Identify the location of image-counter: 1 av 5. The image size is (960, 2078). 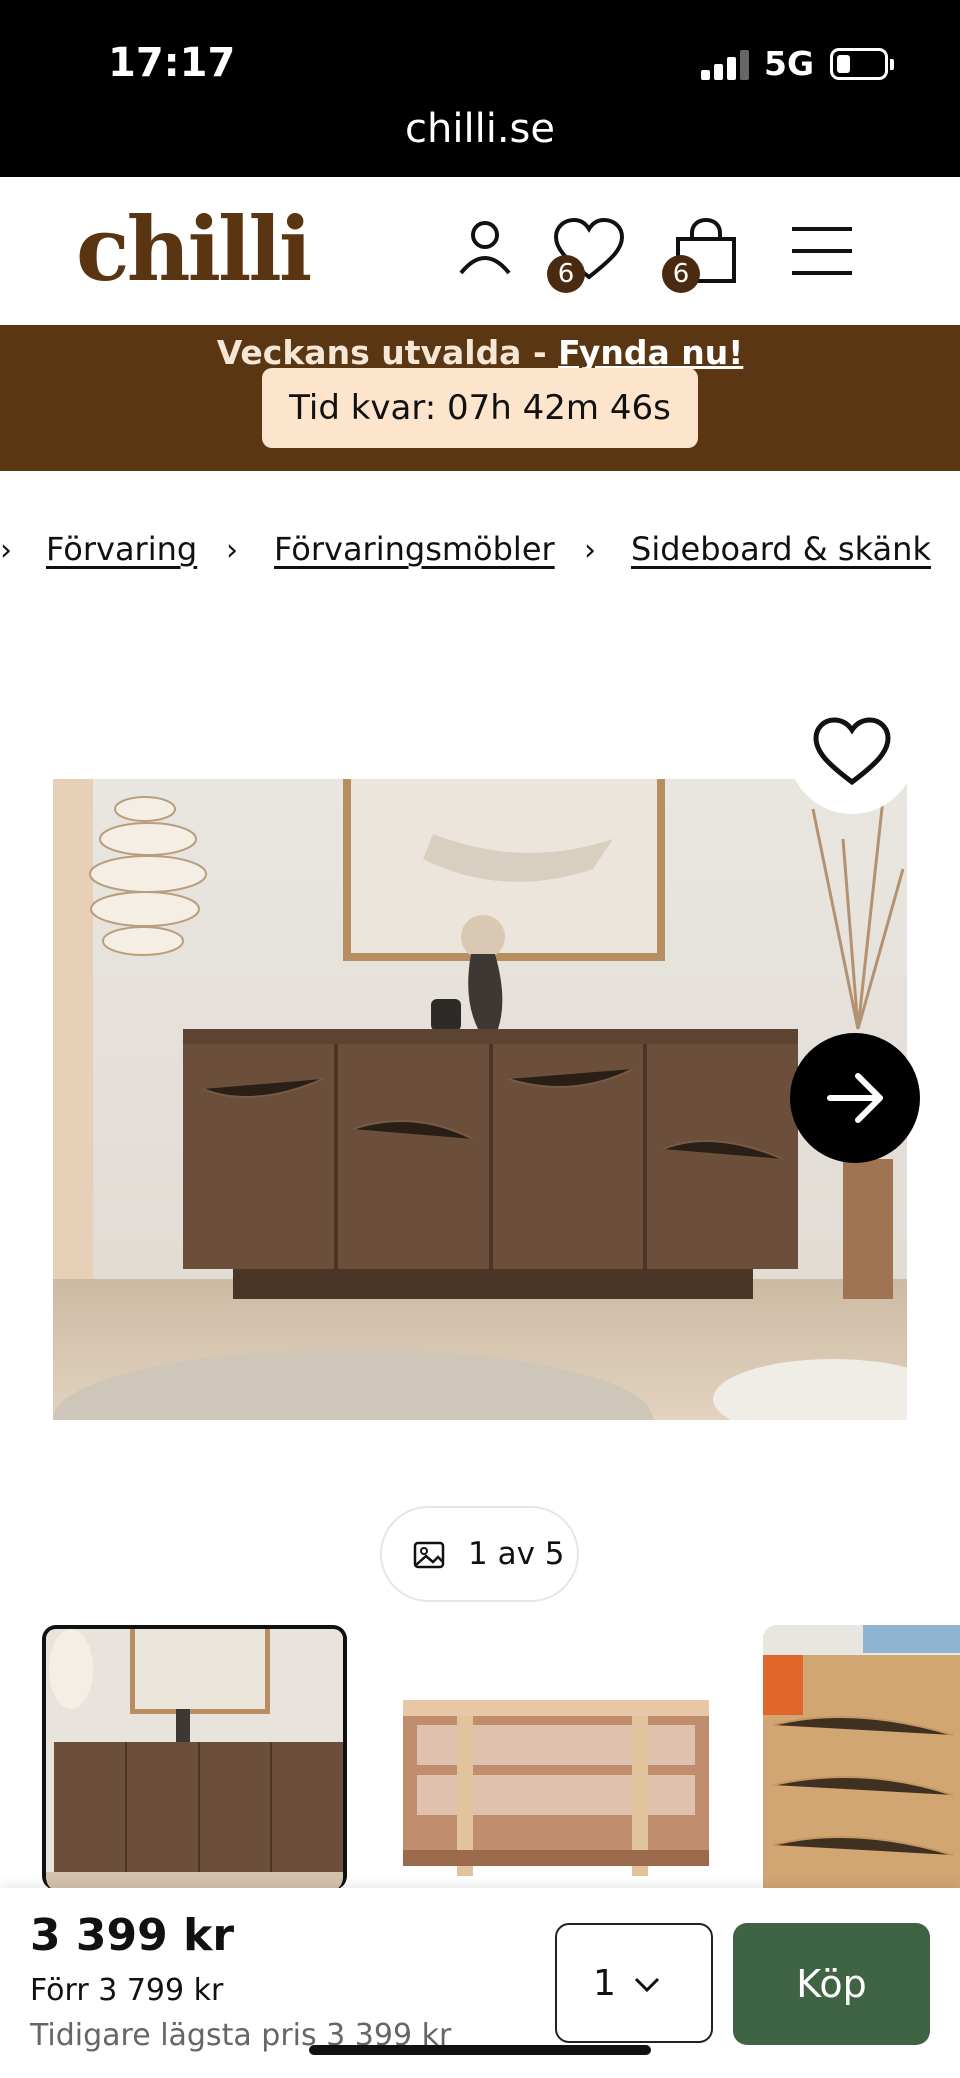
(479, 1554).